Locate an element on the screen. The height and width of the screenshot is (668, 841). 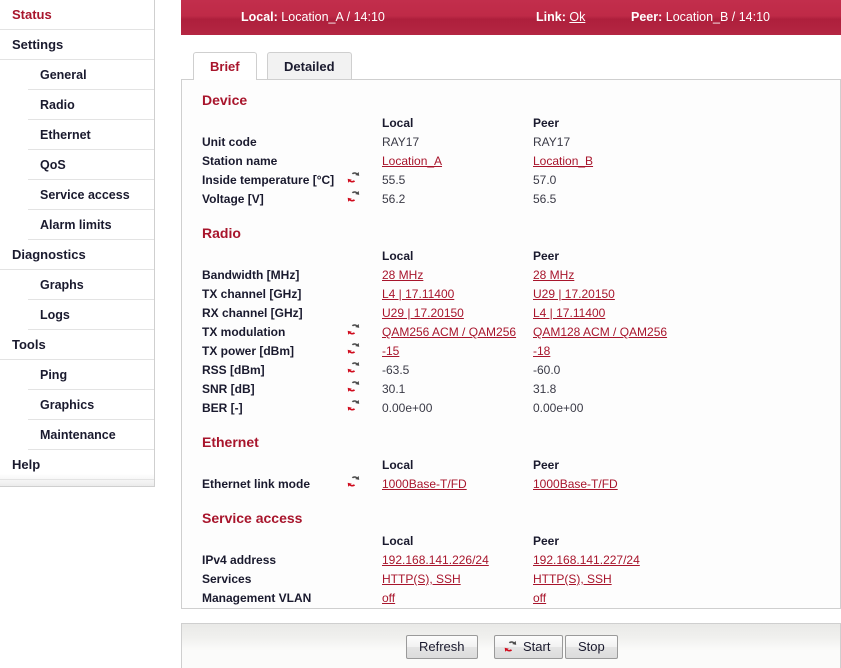
sidebar-item-diagnostics: Diagnostics is located at coordinates (77, 255).